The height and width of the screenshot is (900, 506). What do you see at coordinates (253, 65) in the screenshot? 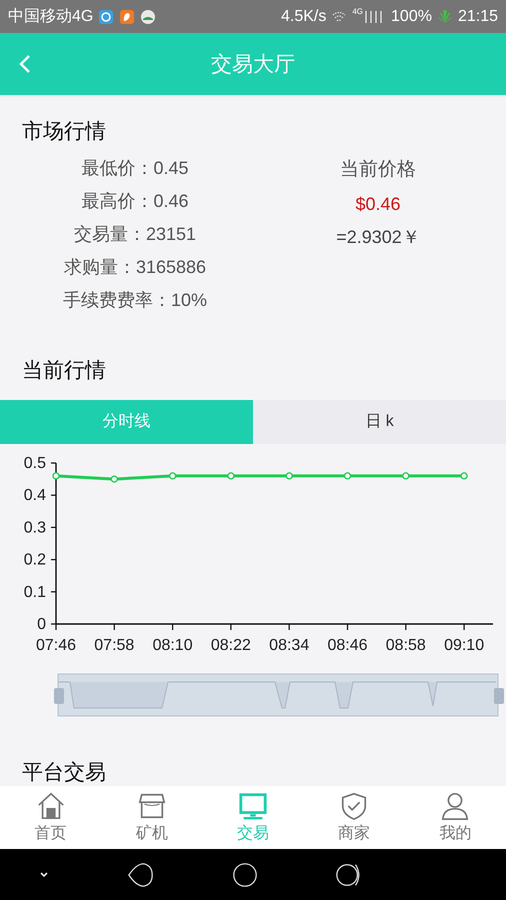
I see `page-title: 交易大厅` at bounding box center [253, 65].